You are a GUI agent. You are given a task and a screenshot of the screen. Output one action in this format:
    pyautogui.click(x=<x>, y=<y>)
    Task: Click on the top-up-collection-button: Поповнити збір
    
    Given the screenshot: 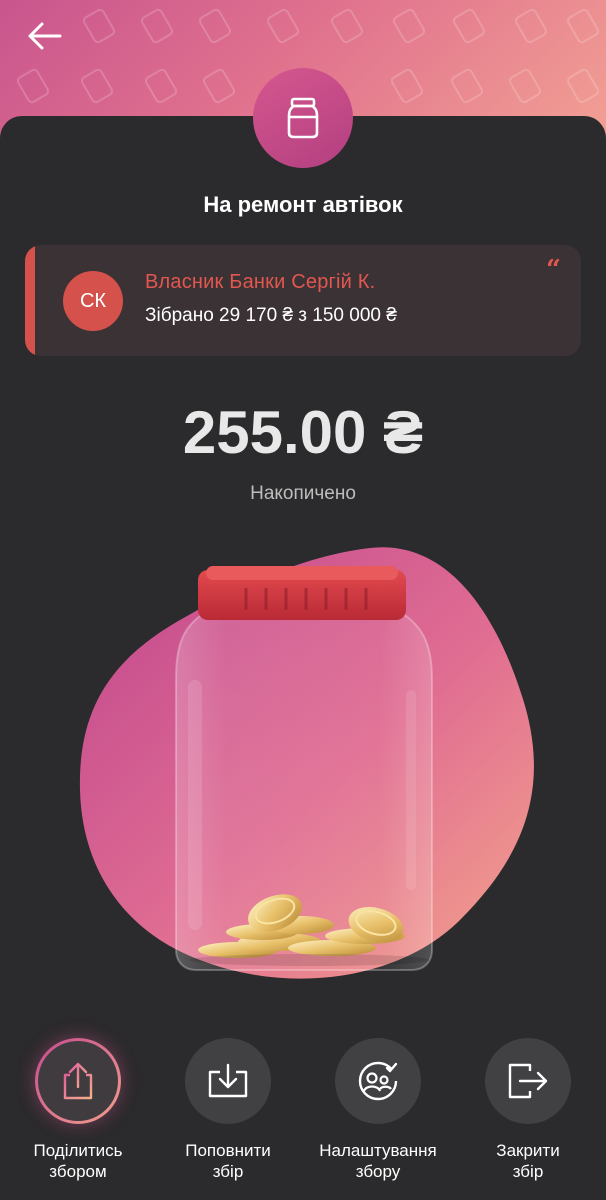 What is the action you would take?
    pyautogui.click(x=228, y=1110)
    